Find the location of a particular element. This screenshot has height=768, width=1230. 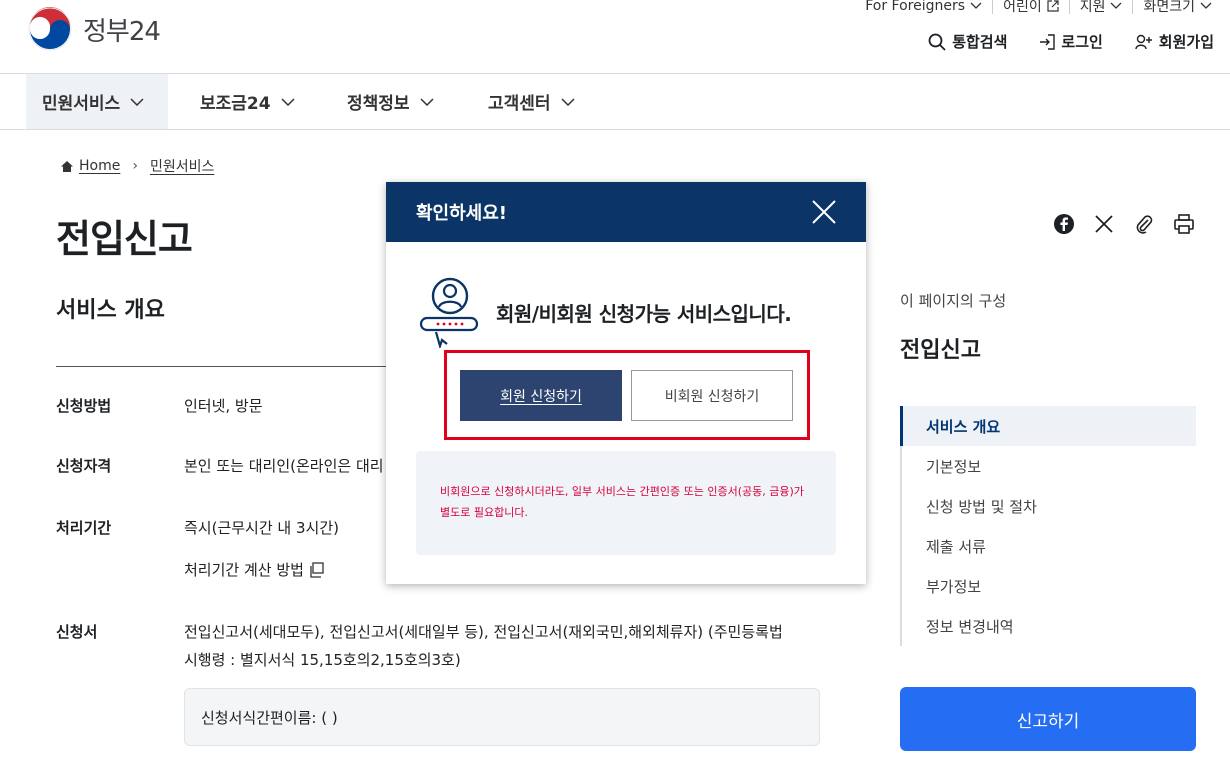

util-support: 지원 is located at coordinates (1102, 7).